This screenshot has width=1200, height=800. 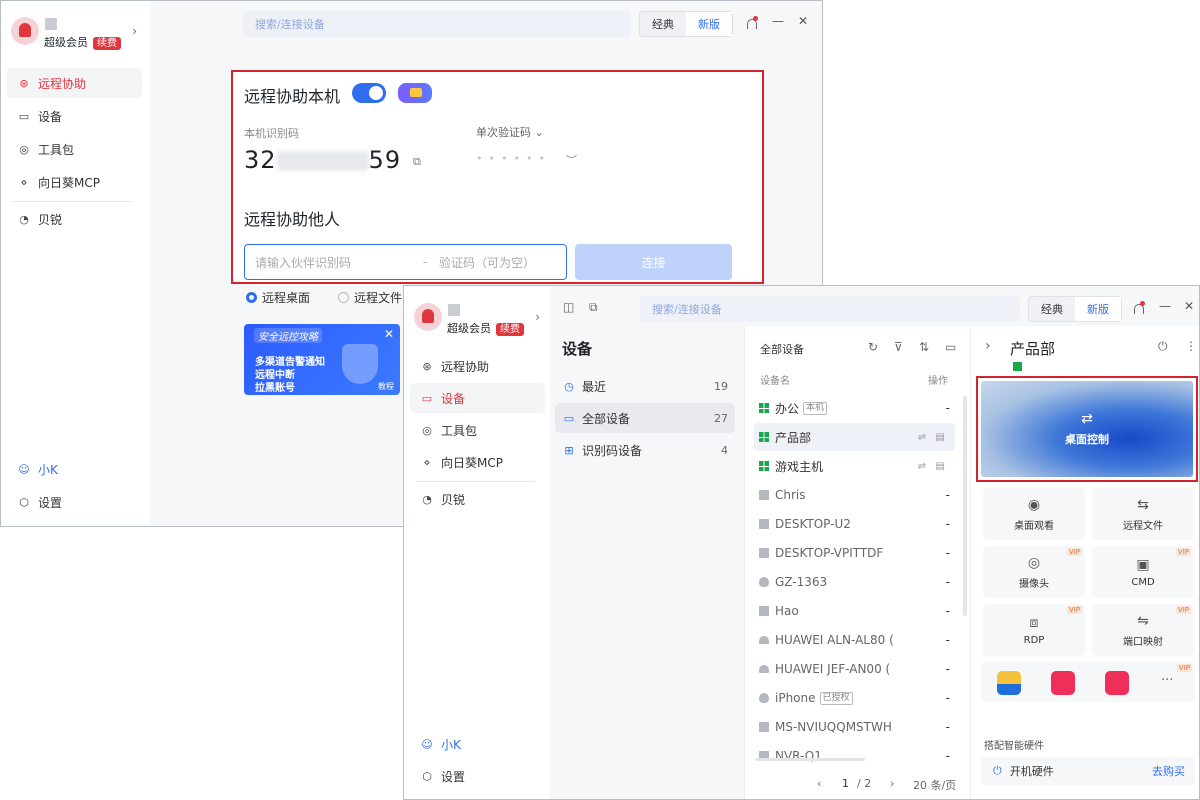 What do you see at coordinates (854, 466) in the screenshot?
I see `table-row: 游戏主机 ⇌ ▤` at bounding box center [854, 466].